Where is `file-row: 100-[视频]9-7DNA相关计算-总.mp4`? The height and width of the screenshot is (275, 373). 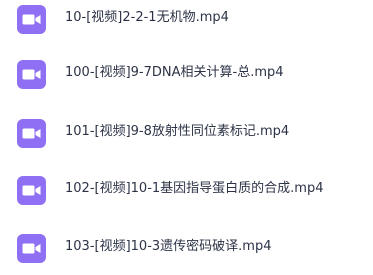 file-row: 100-[视频]9-7DNA相关计算-总.mp4 is located at coordinates (186, 77).